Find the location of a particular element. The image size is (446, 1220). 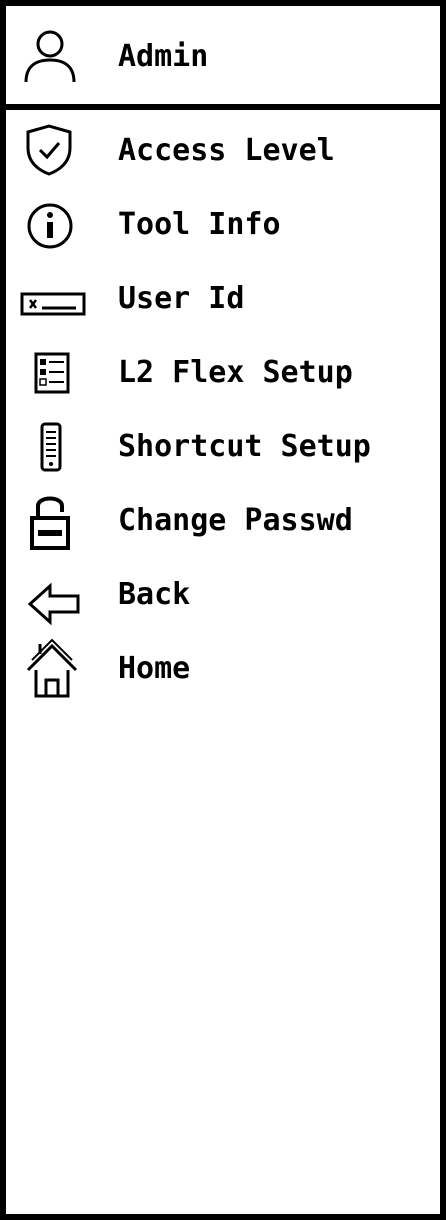

menu-item-access-level: Access Level is located at coordinates (223, 147).